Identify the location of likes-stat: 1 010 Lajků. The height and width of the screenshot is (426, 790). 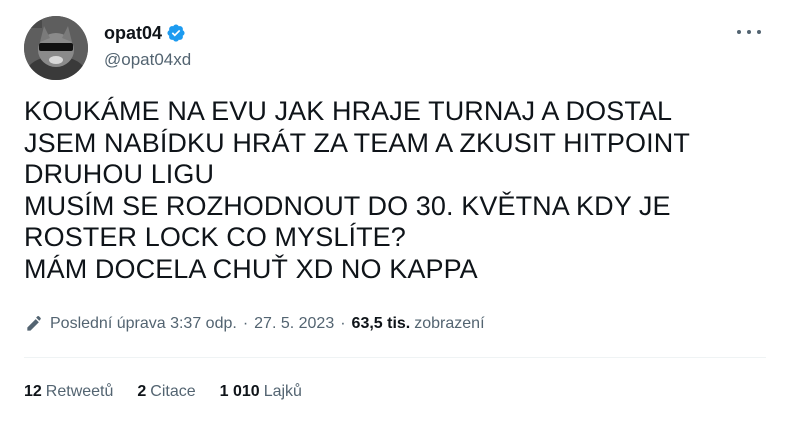
(261, 392).